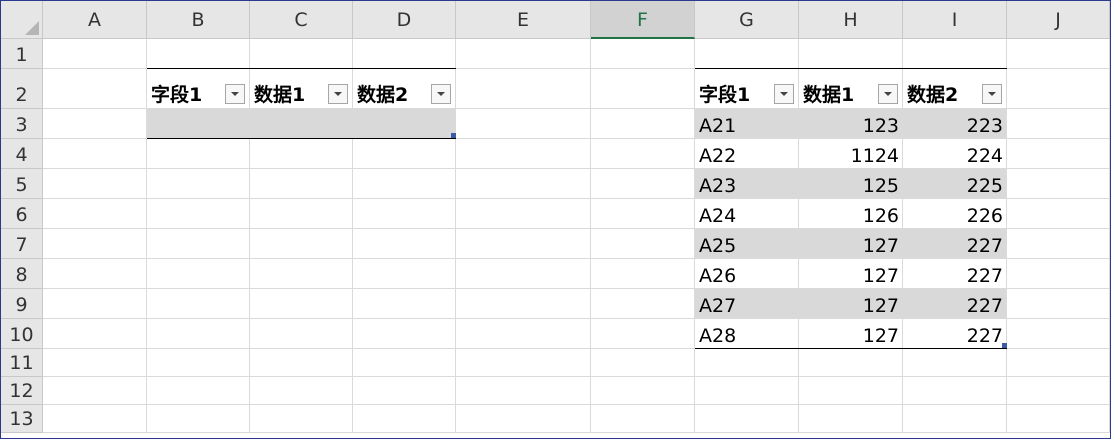 The image size is (1111, 439). Describe the element at coordinates (955, 214) in the screenshot. I see `table2-cell: 226` at that location.